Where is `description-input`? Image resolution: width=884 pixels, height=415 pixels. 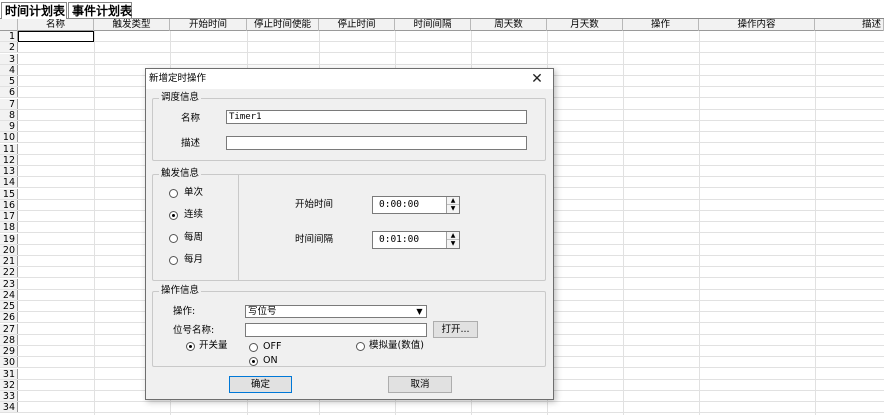
description-input is located at coordinates (376, 143).